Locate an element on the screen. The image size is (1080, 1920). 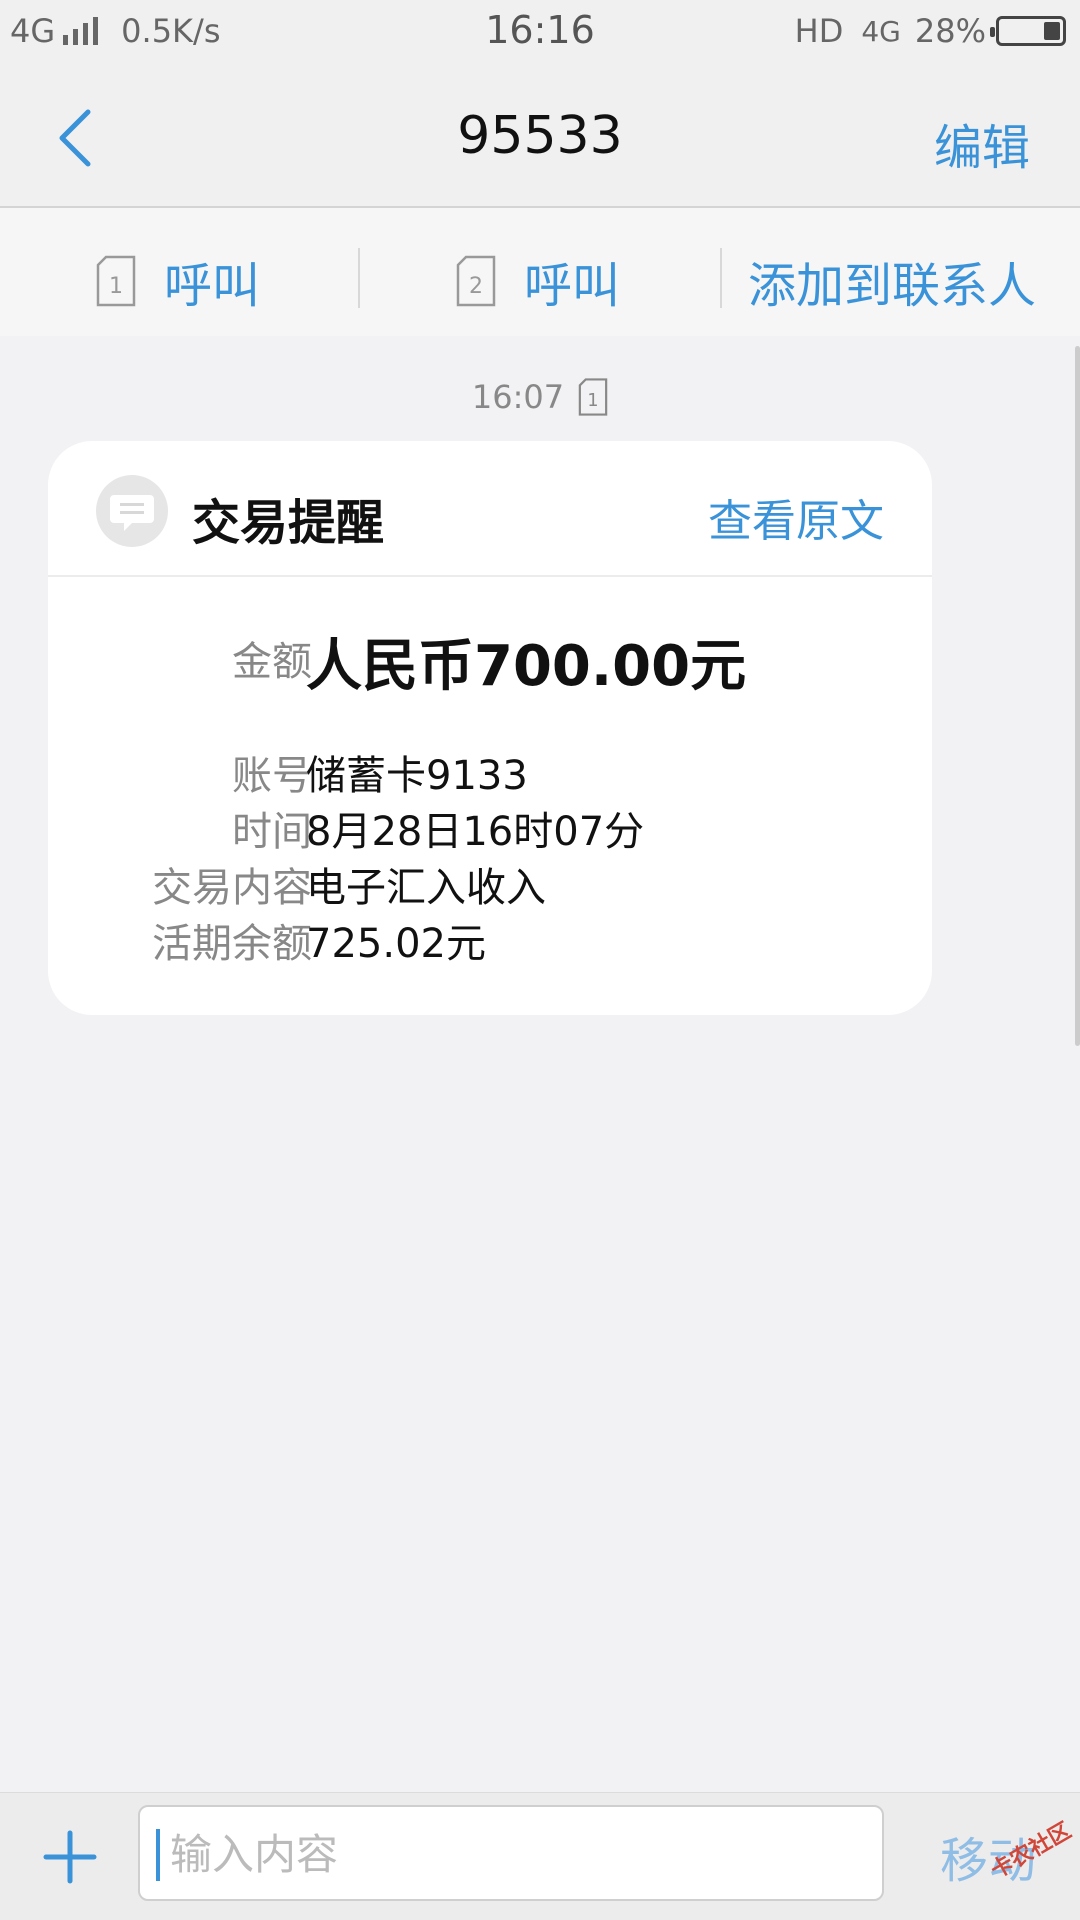
field-value: 8月28日16时07分 is located at coordinates (475, 832).